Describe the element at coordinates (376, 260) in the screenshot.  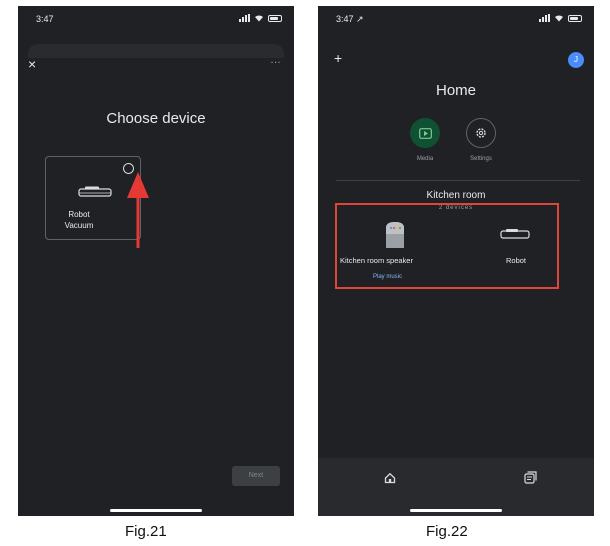
I see `device-tile-speaker: Kitchen room speaker` at that location.